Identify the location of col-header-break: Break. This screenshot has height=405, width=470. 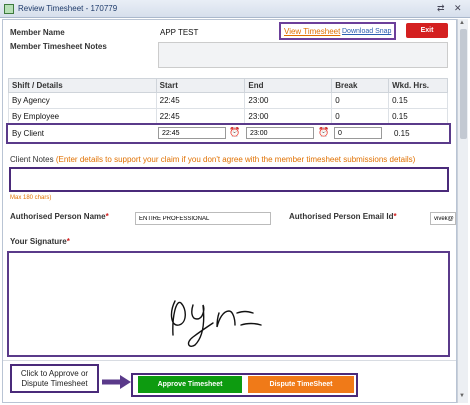
(360, 85).